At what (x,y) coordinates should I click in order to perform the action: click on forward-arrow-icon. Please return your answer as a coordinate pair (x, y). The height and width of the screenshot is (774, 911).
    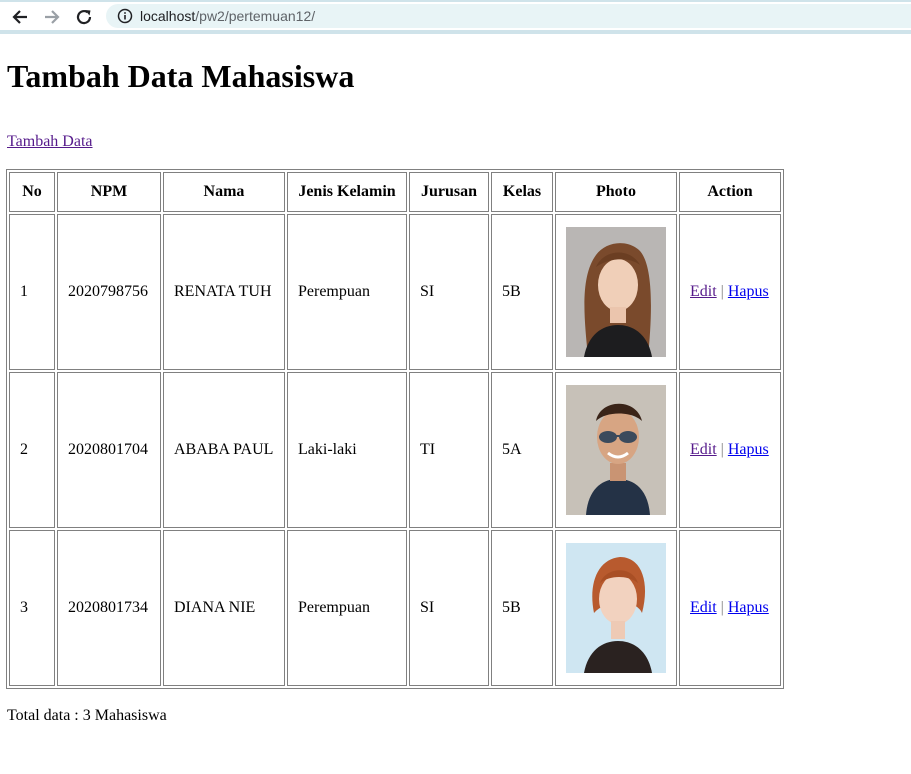
    Looking at the image, I should click on (52, 17).